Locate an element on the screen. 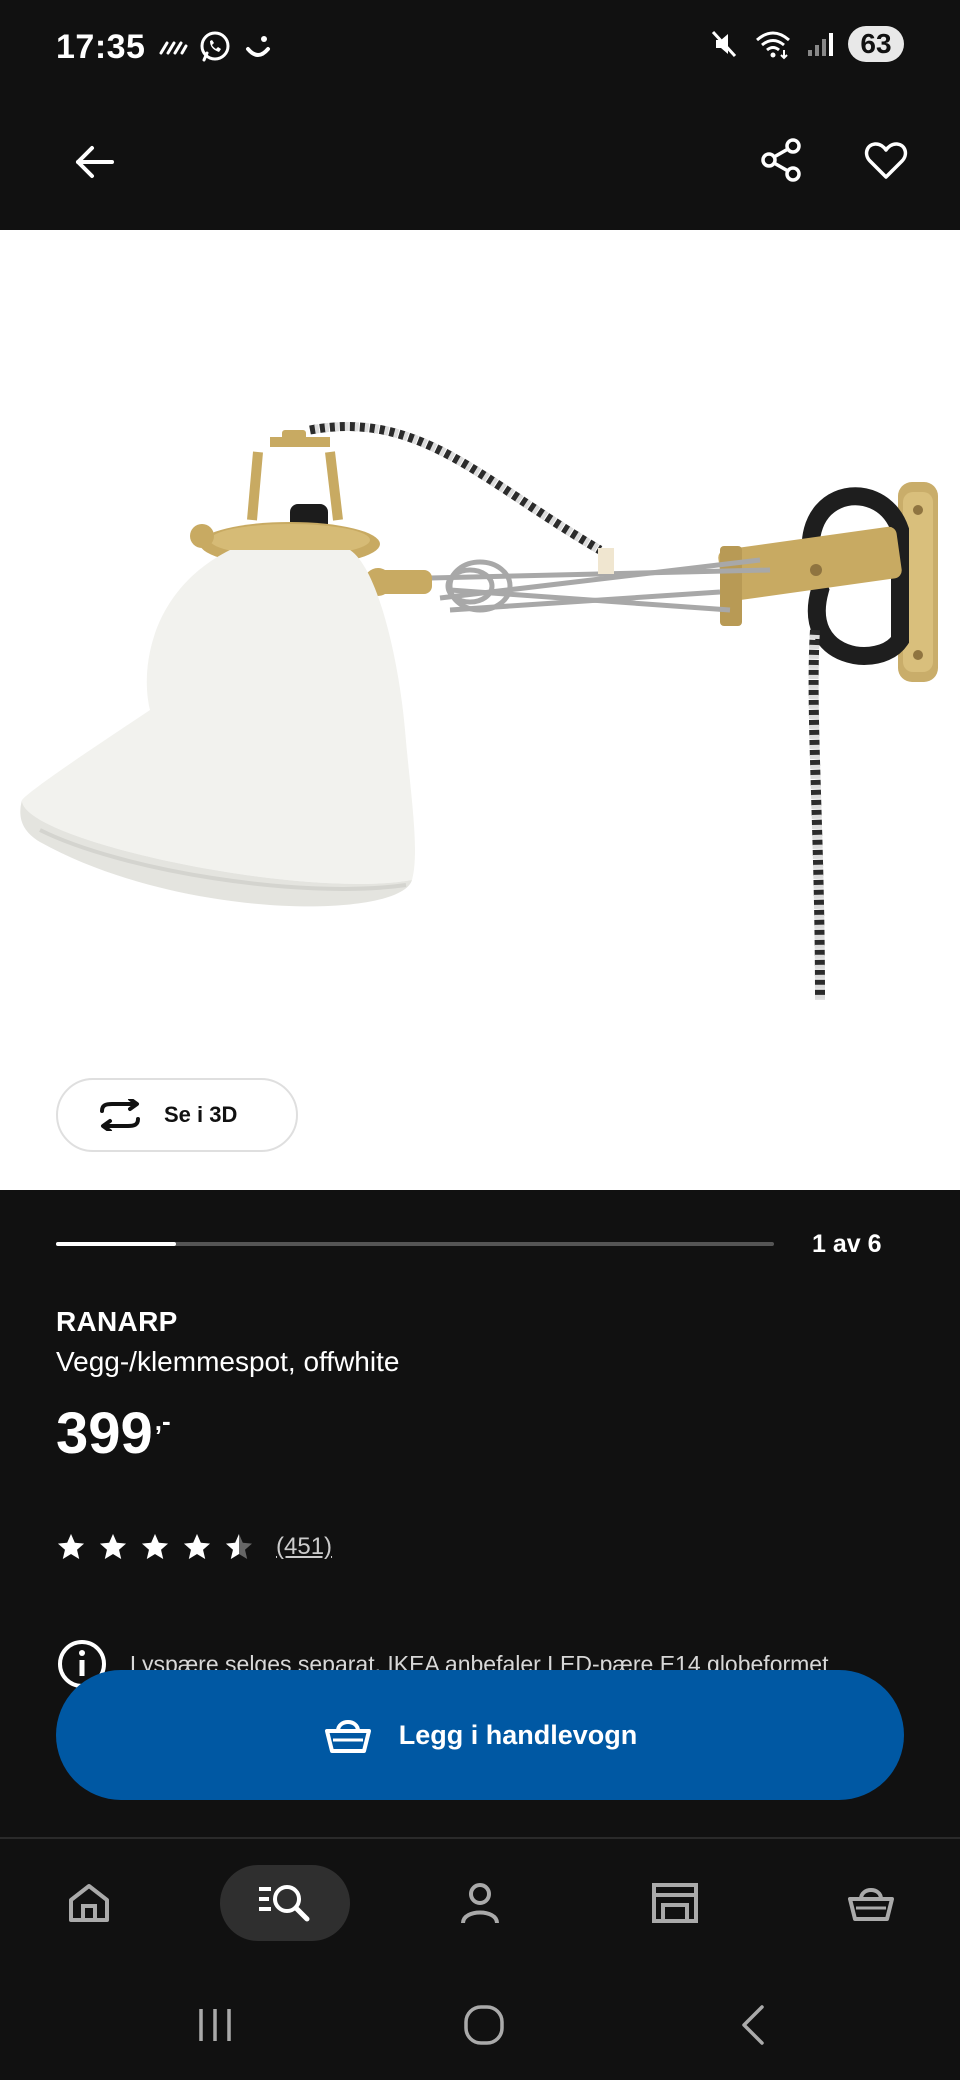  back-chevron-icon is located at coordinates (753, 2025).